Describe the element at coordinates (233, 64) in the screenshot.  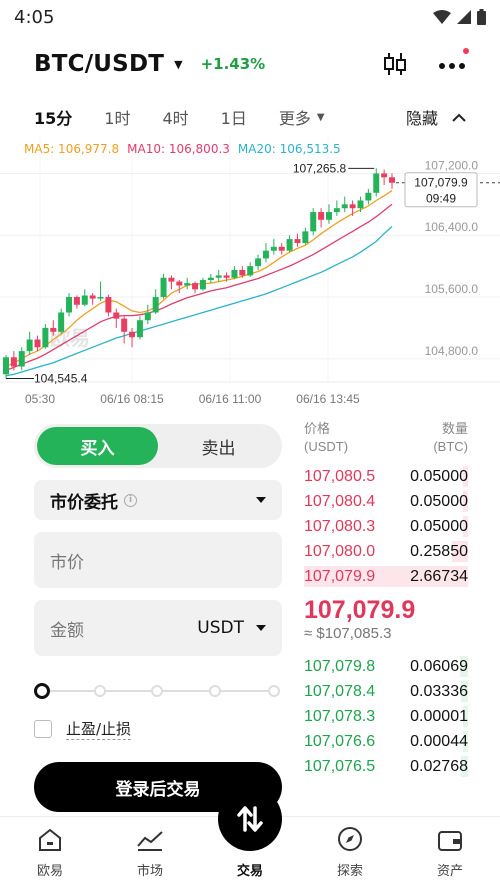
I see `price-change: +1.43%` at that location.